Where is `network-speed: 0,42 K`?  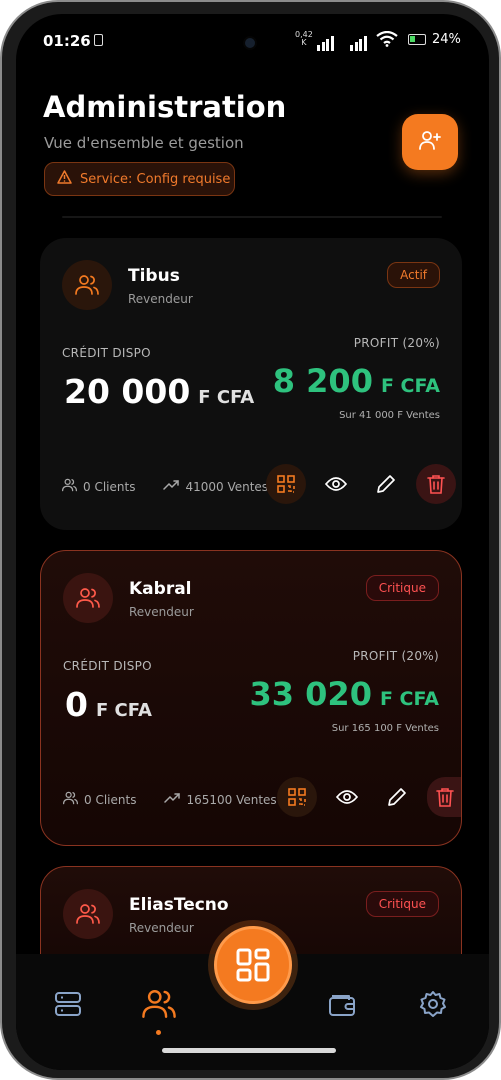 network-speed: 0,42 K is located at coordinates (304, 39).